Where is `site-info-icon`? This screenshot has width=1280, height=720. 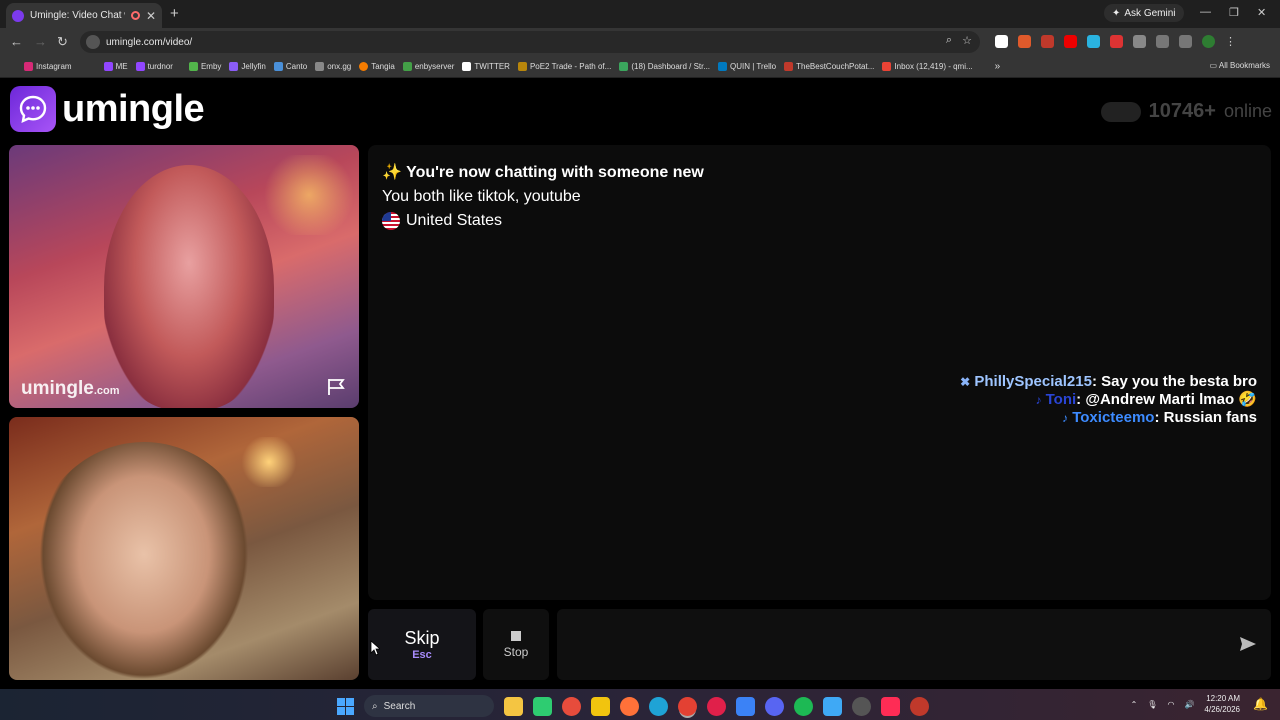
site-info-icon is located at coordinates (93, 42).